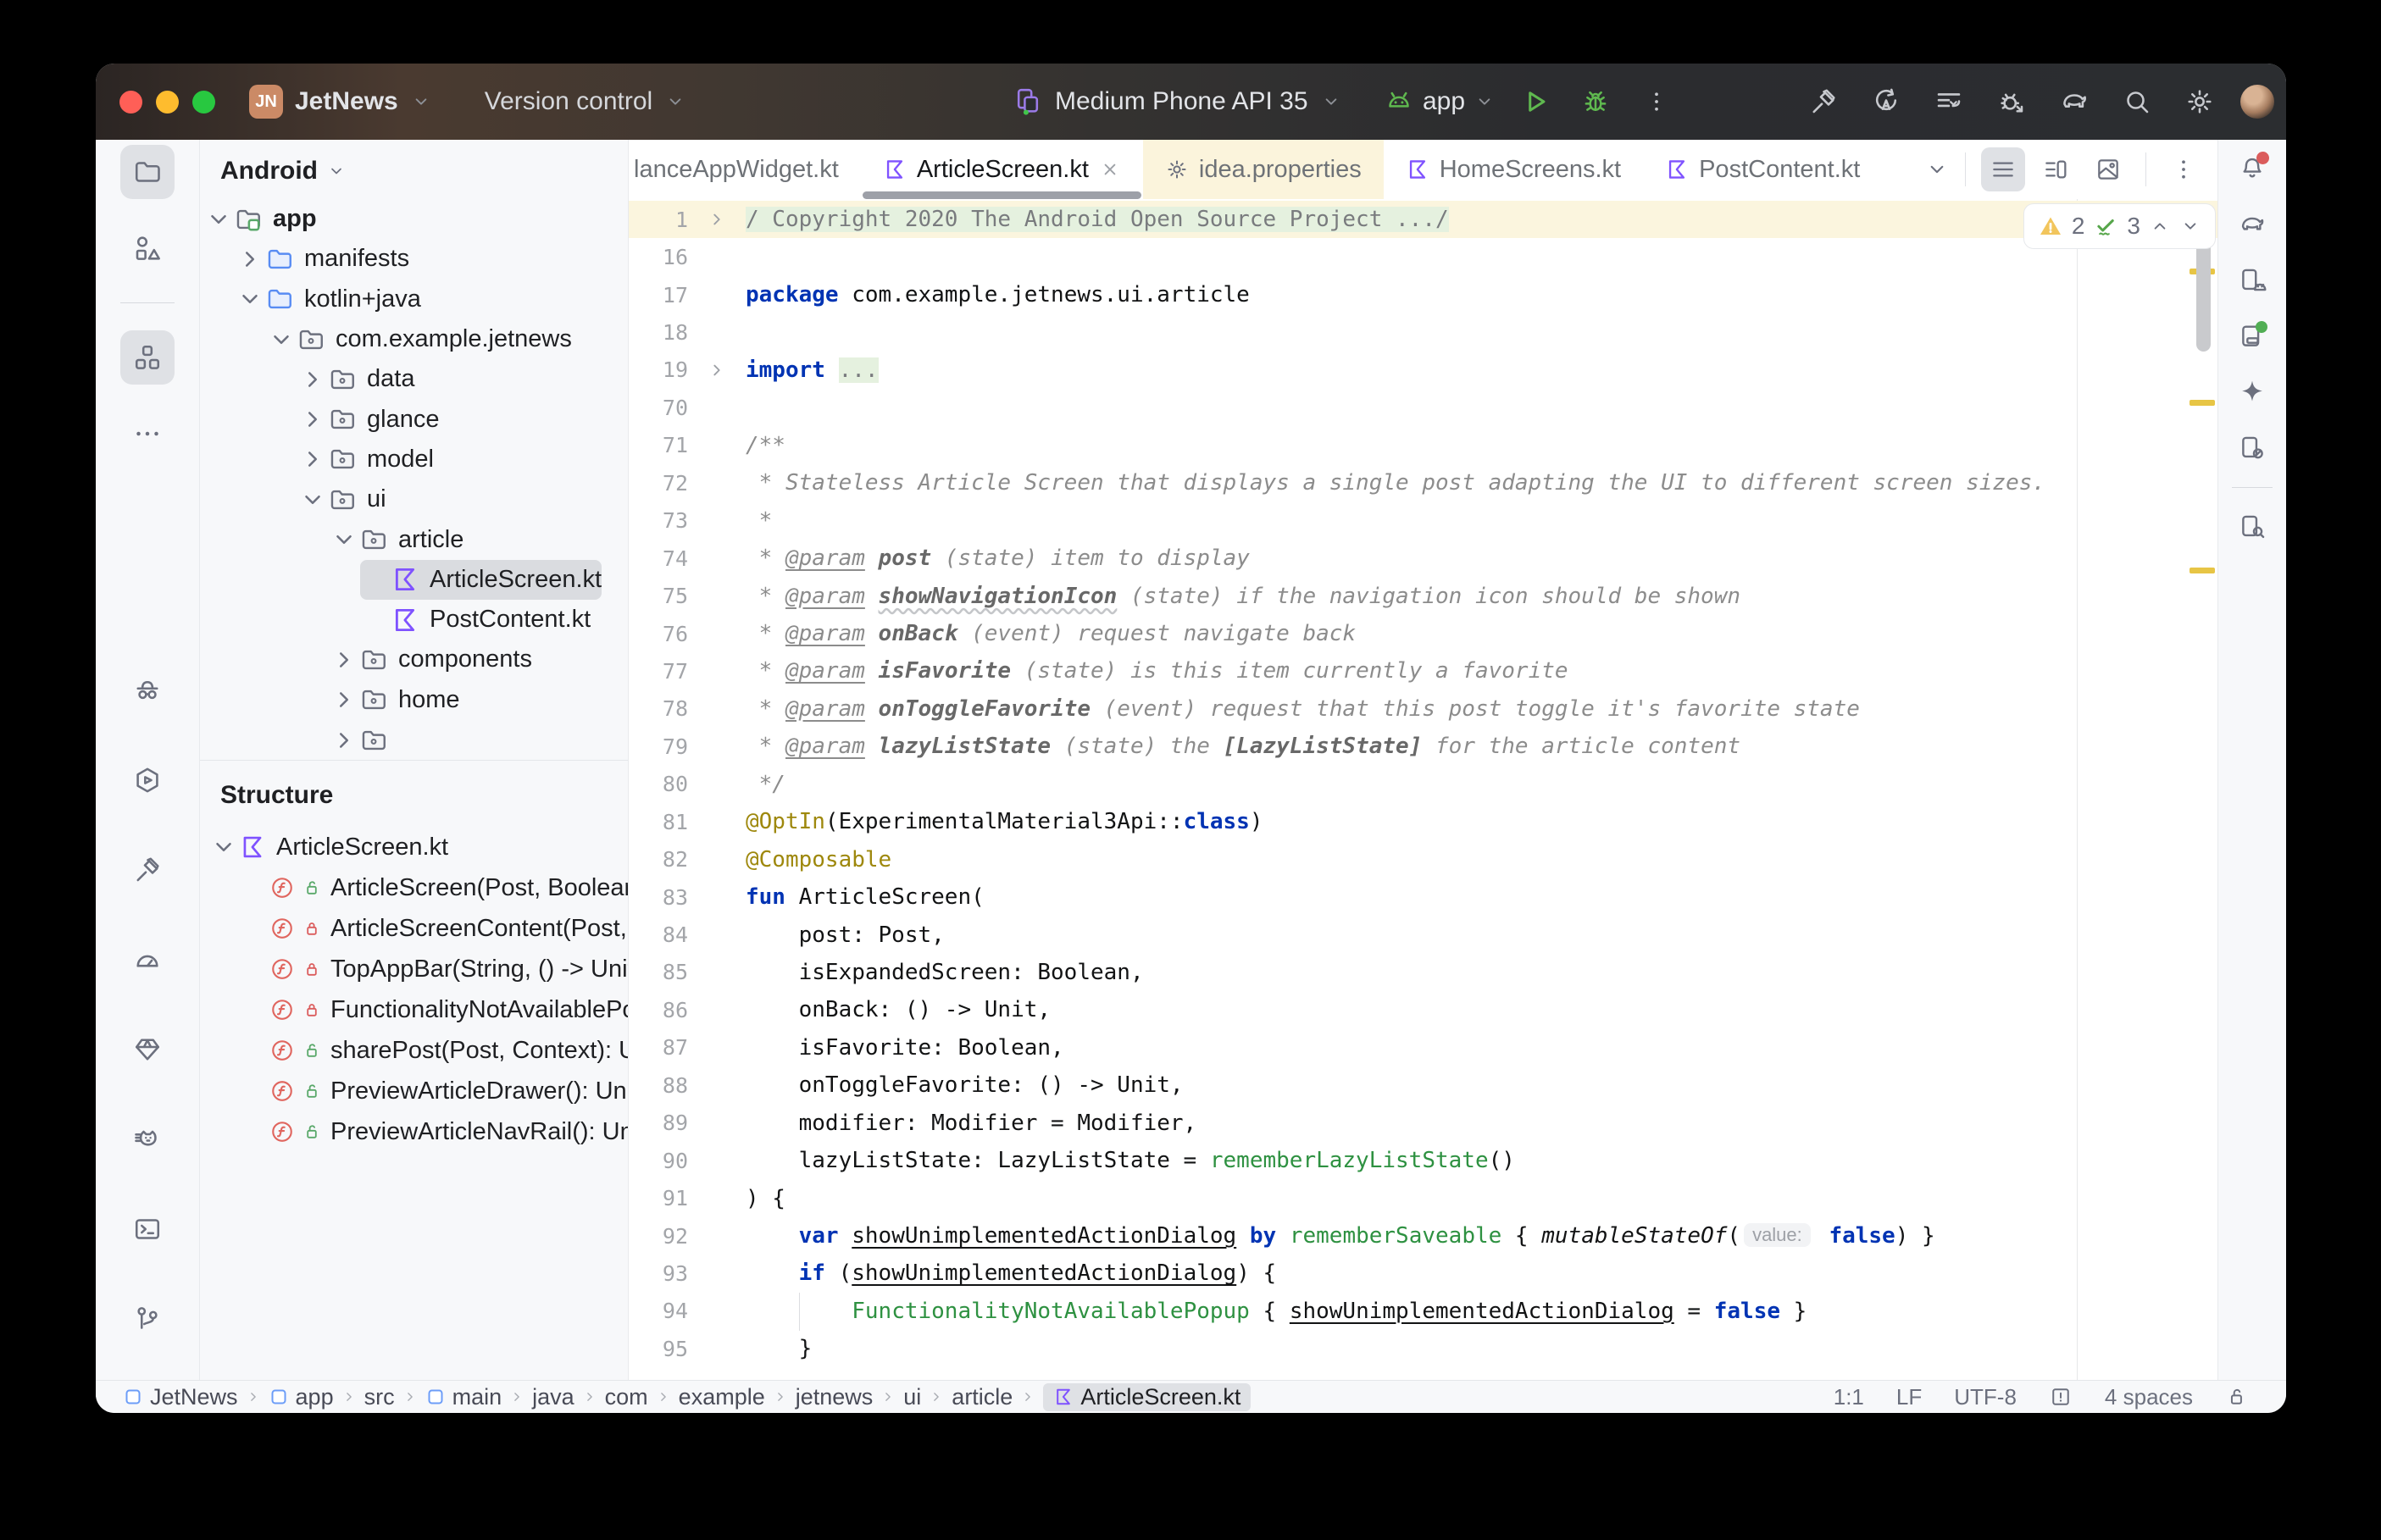 This screenshot has height=1540, width=2381. I want to click on tab-lanceAppWidget.kt: lanceAppWidget.kt, so click(745, 169).